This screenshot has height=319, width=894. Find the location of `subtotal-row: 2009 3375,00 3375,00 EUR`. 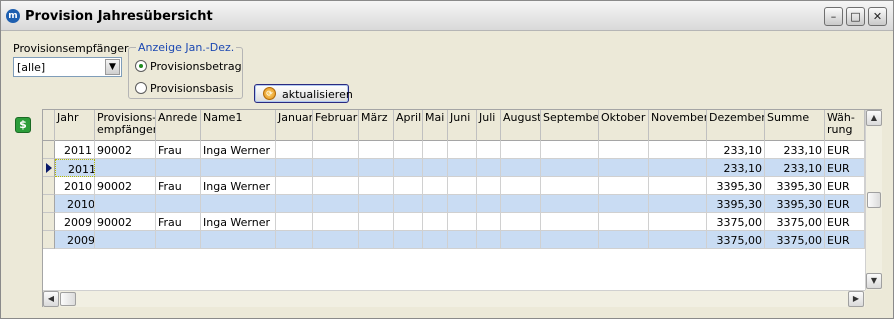

subtotal-row: 2009 3375,00 3375,00 EUR is located at coordinates (454, 240).